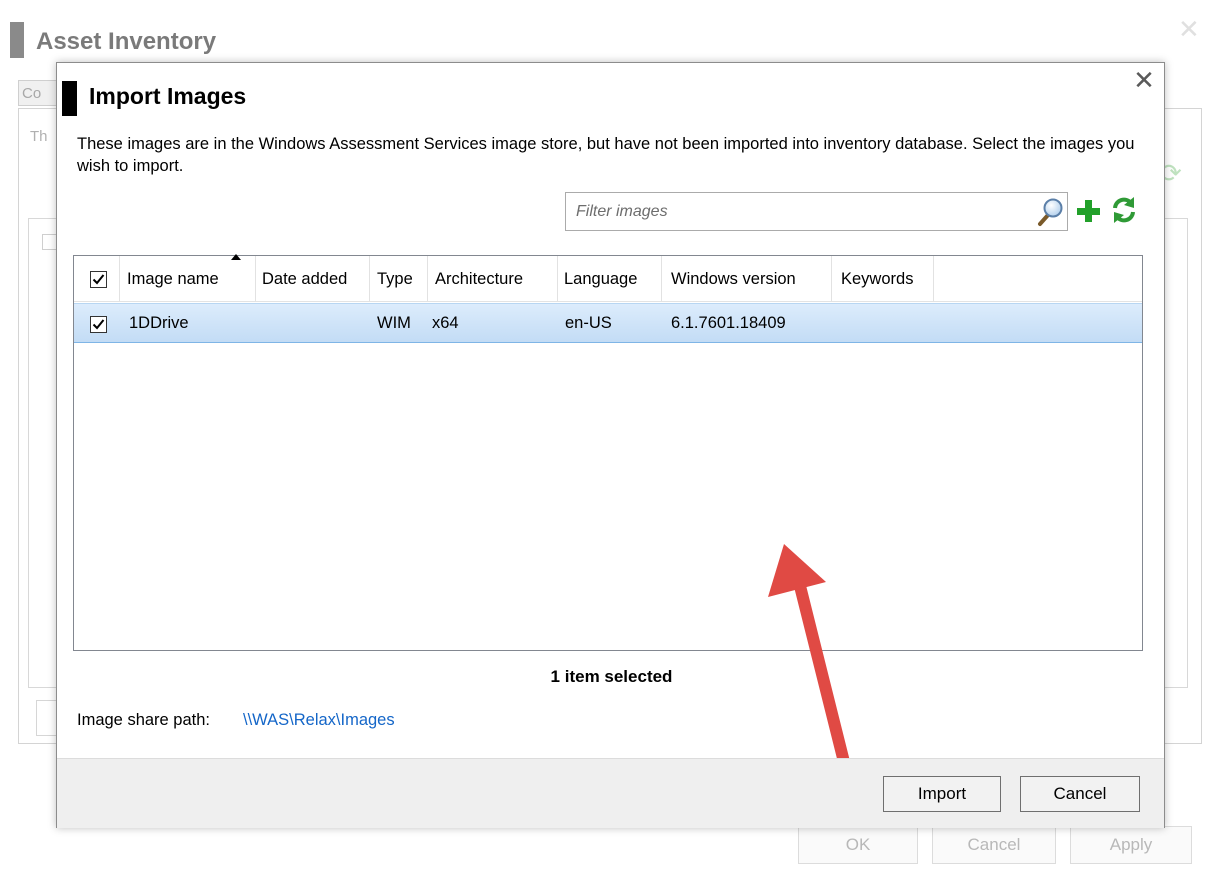 Image resolution: width=1210 pixels, height=875 pixels. What do you see at coordinates (69, 98) in the screenshot?
I see `dialog-accent-bar` at bounding box center [69, 98].